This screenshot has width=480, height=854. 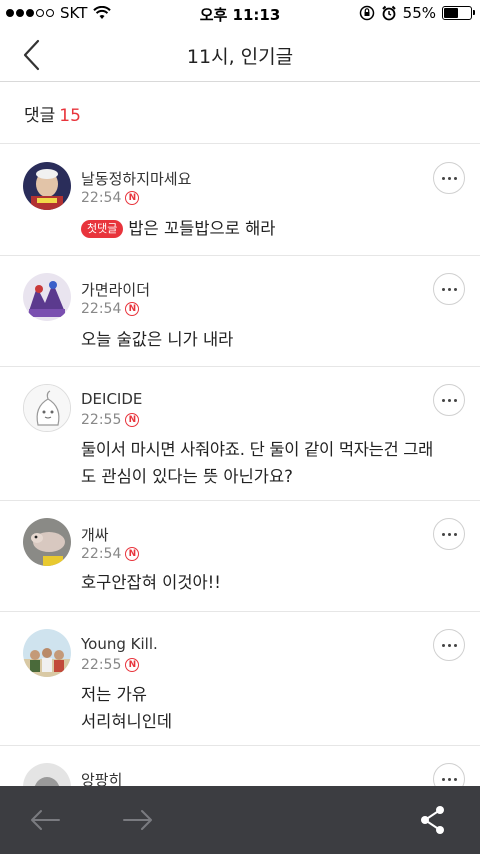 I want to click on comment-author: 개싸, so click(x=95, y=534).